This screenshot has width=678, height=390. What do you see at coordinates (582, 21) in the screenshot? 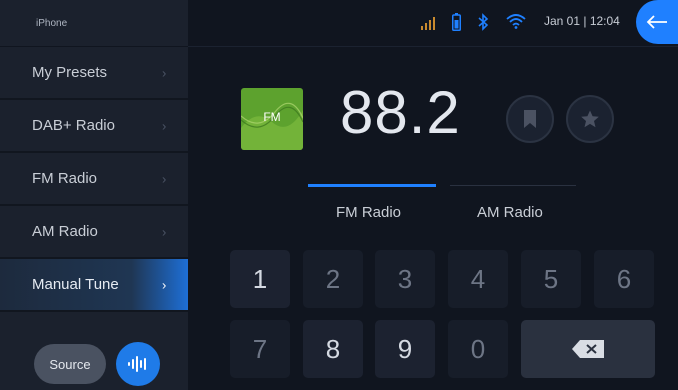
I see `clock: Jan 01 | 12:04` at bounding box center [582, 21].